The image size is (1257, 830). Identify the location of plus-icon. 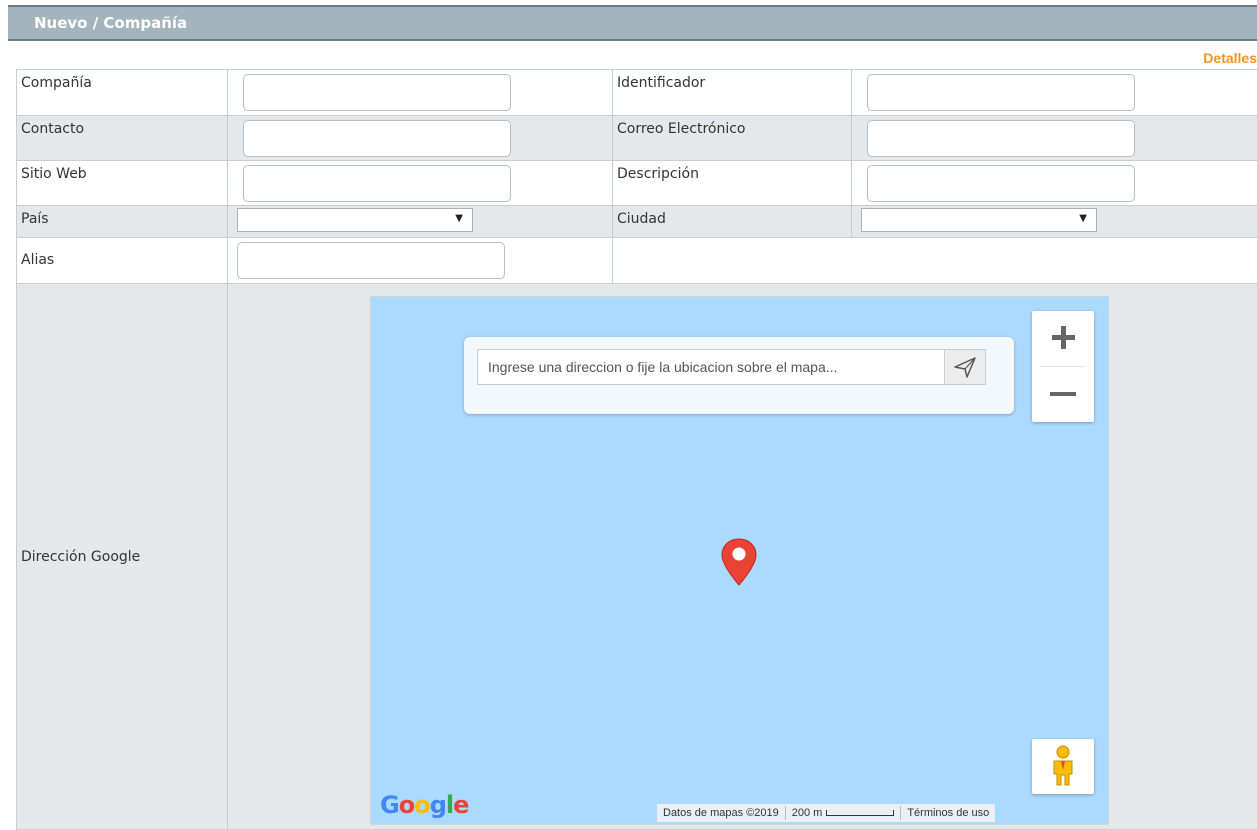
(1063, 337).